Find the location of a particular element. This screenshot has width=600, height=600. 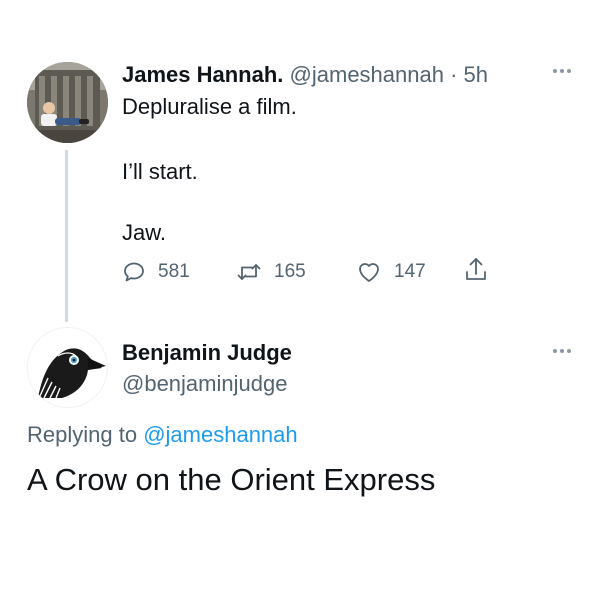

tweet-header: James Hannah. @jameshannah · 5h is located at coordinates (305, 75).